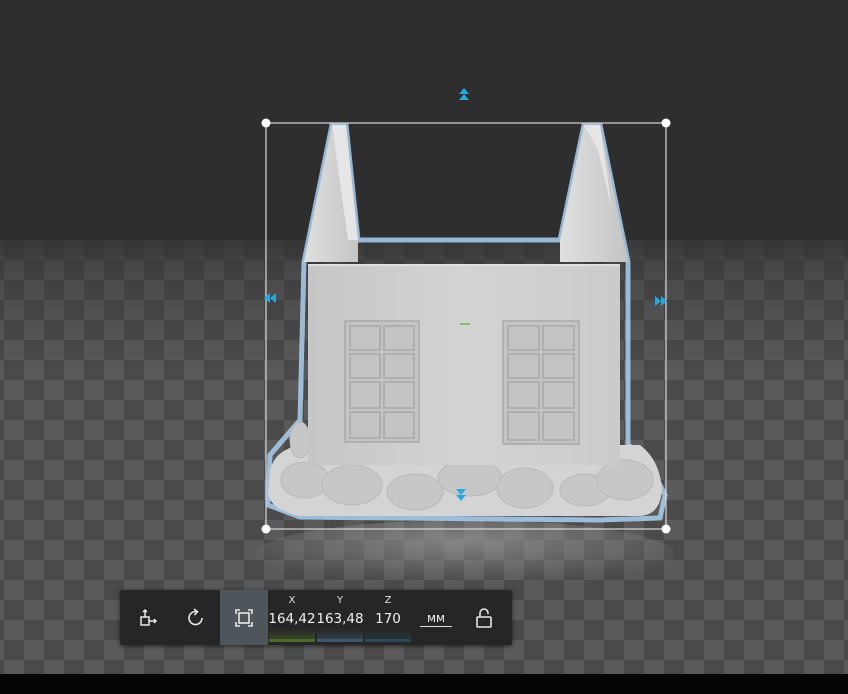 This screenshot has height=694, width=848. What do you see at coordinates (666, 529) in the screenshot?
I see `corner-handle-bottom-right` at bounding box center [666, 529].